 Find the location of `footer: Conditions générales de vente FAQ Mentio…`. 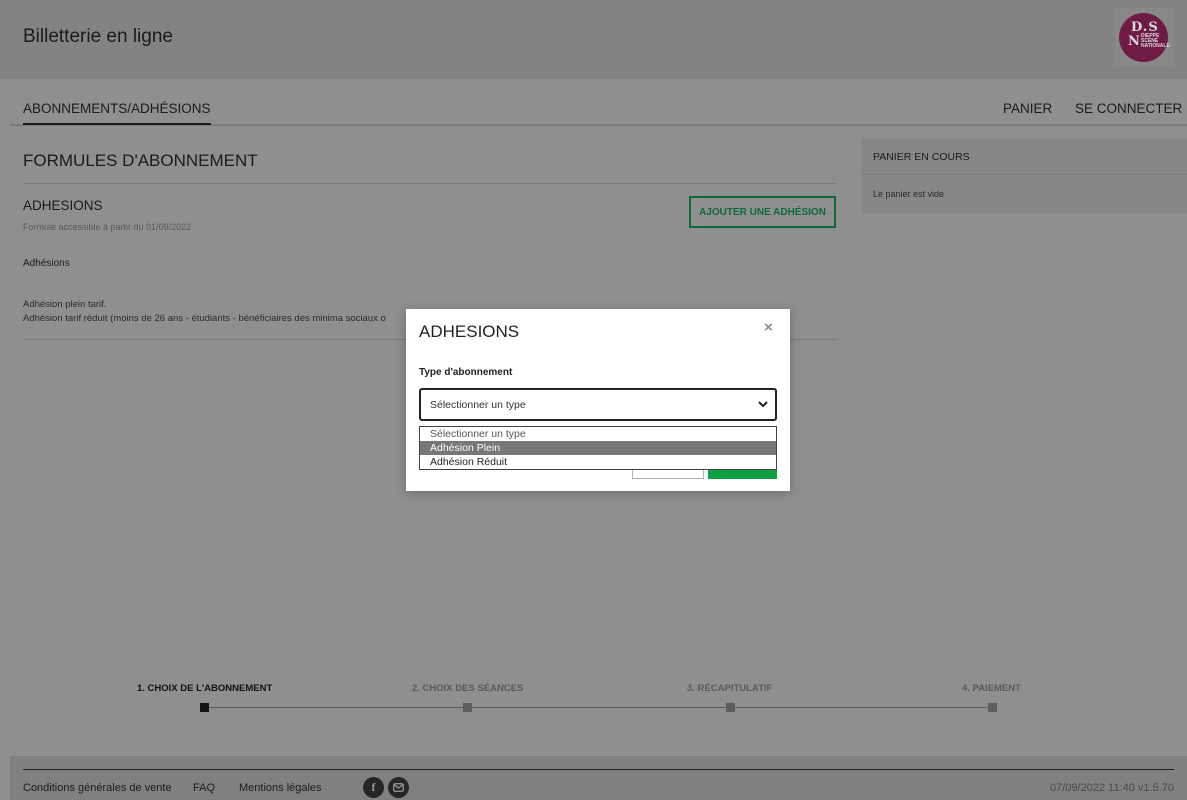

footer: Conditions générales de vente FAQ Mentio… is located at coordinates (598, 778).